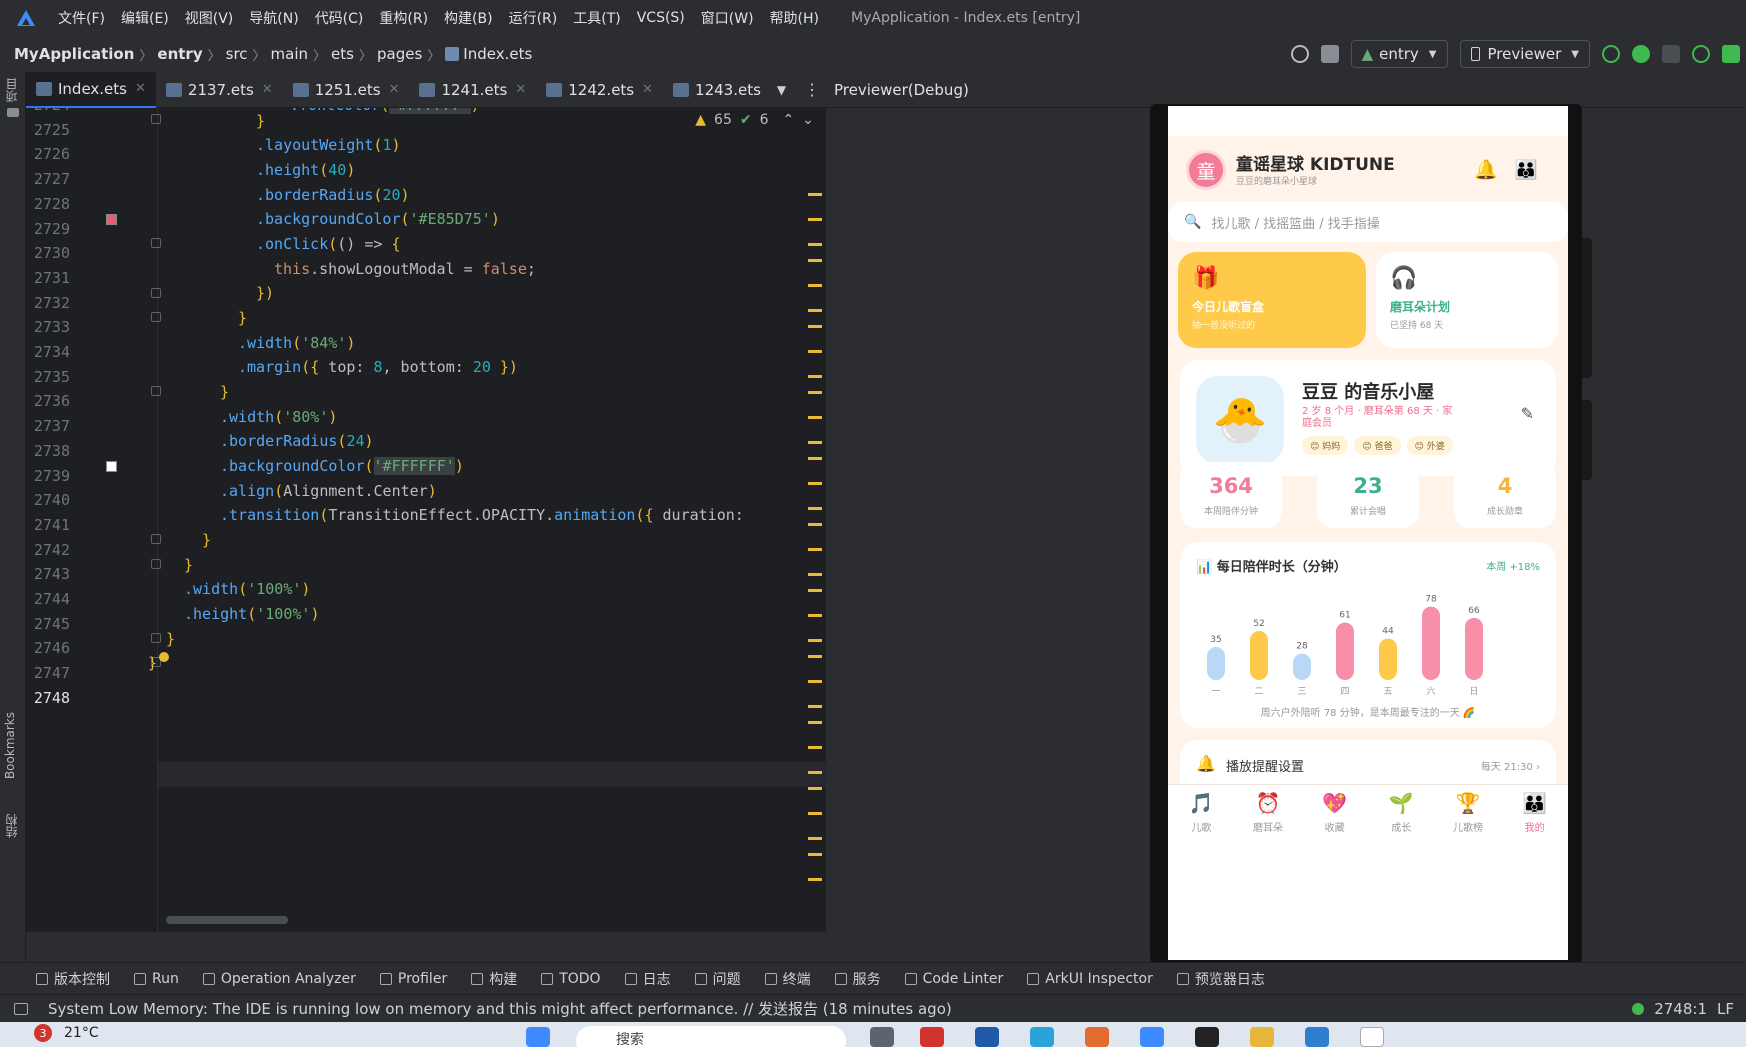 Image resolution: width=1746 pixels, height=1047 pixels. What do you see at coordinates (1725, 1009) in the screenshot?
I see `line-separator: LF` at bounding box center [1725, 1009].